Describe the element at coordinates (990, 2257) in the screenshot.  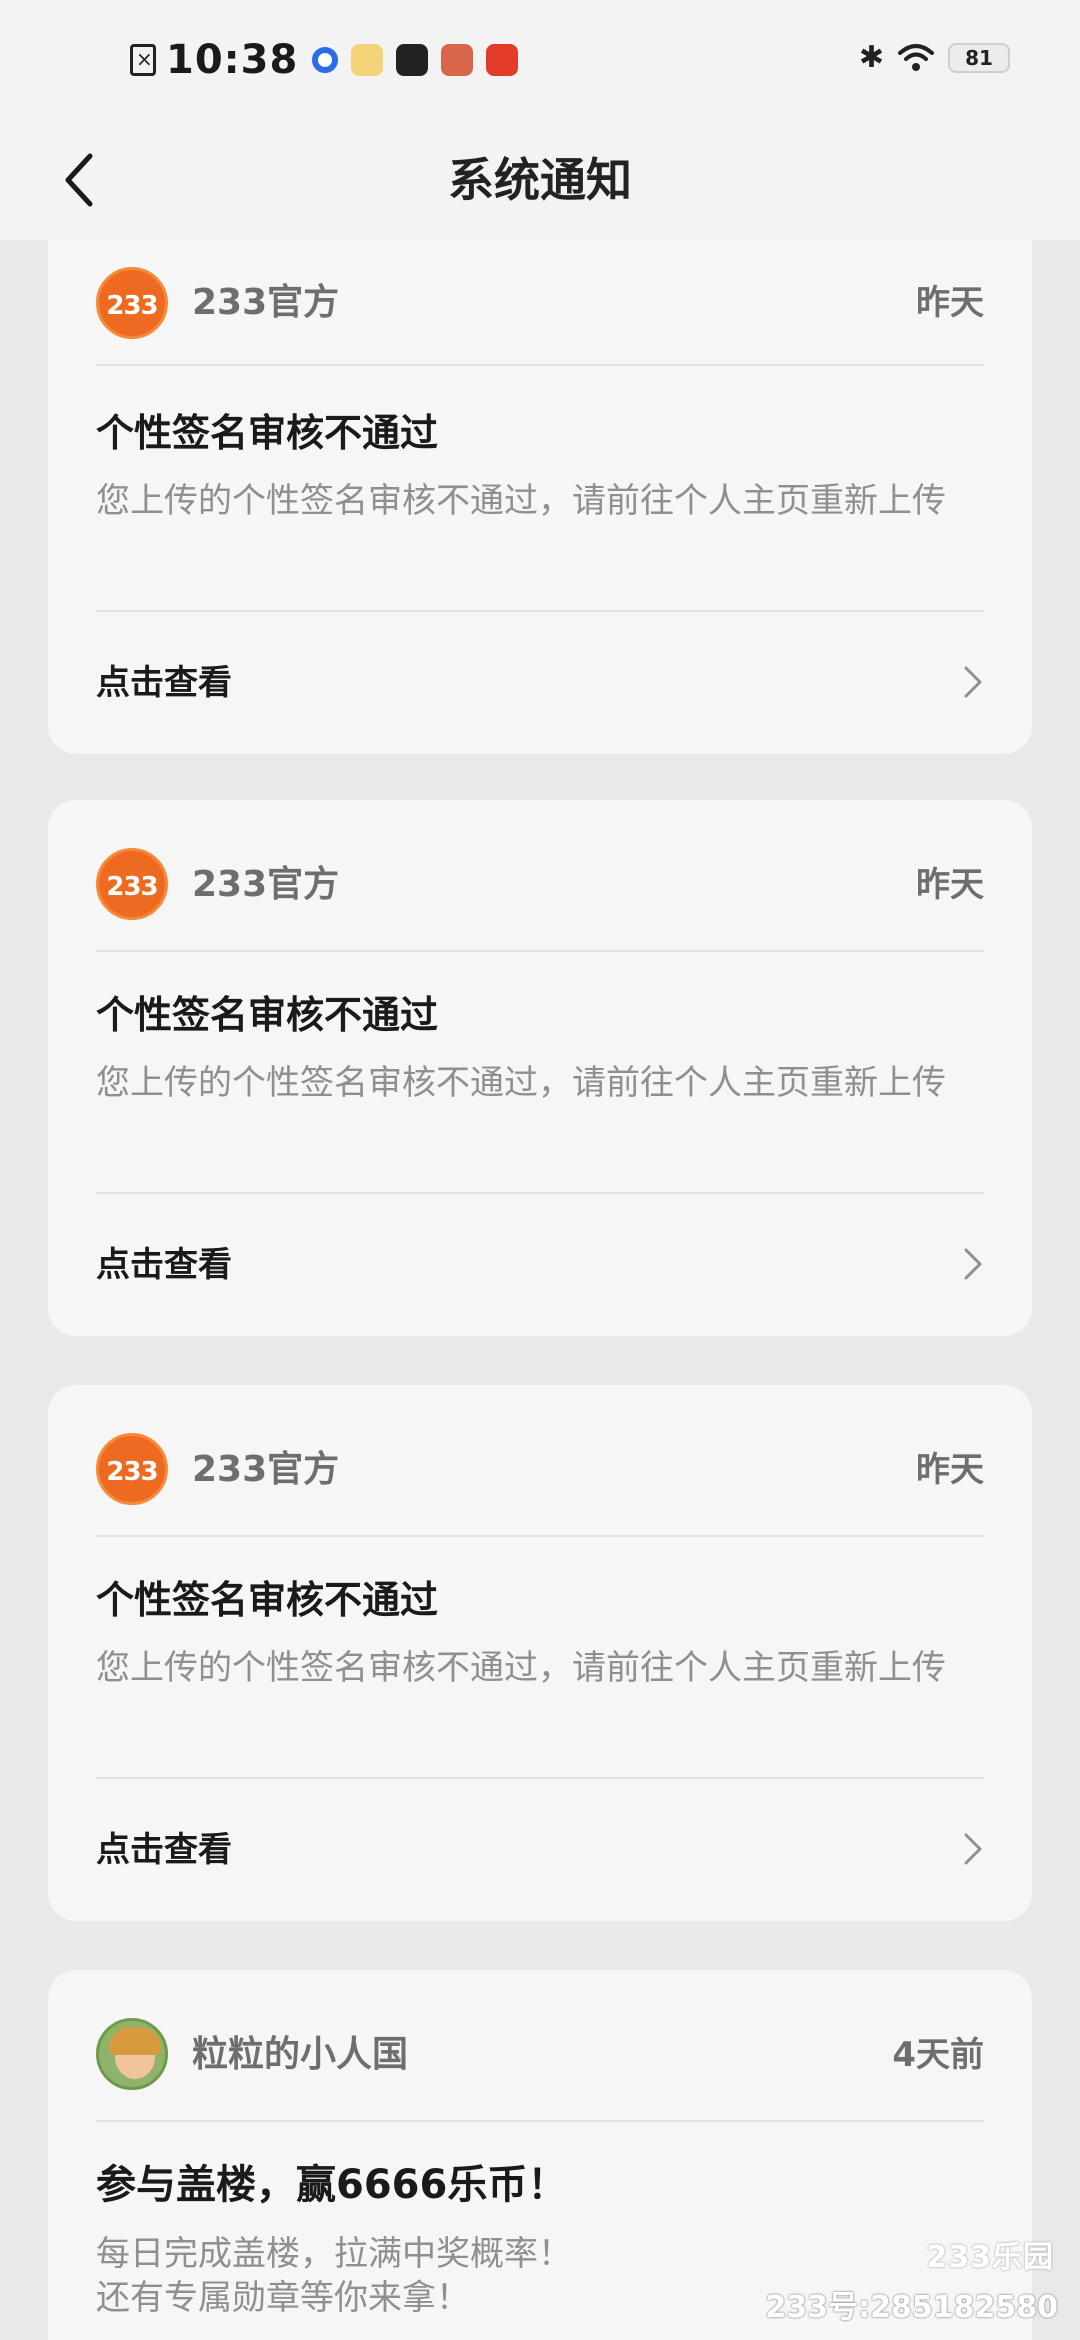
I see `watermark-logo: 233乐园` at that location.